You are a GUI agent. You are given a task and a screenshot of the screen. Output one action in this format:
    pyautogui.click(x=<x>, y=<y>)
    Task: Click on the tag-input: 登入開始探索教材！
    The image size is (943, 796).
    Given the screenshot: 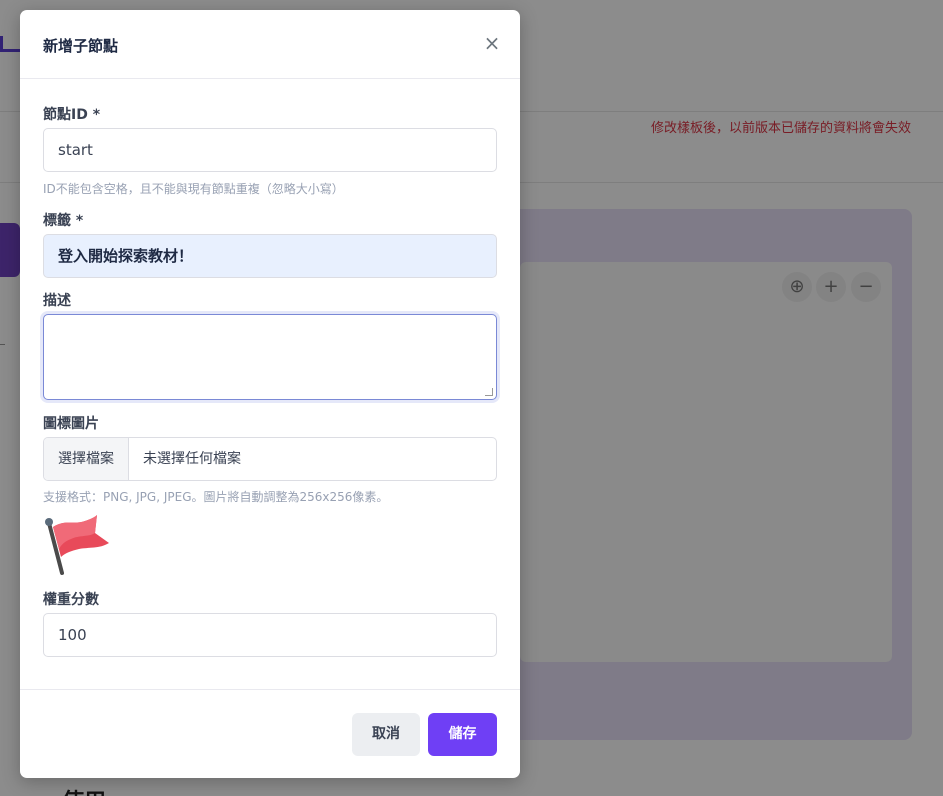 What is the action you would take?
    pyautogui.click(x=270, y=256)
    